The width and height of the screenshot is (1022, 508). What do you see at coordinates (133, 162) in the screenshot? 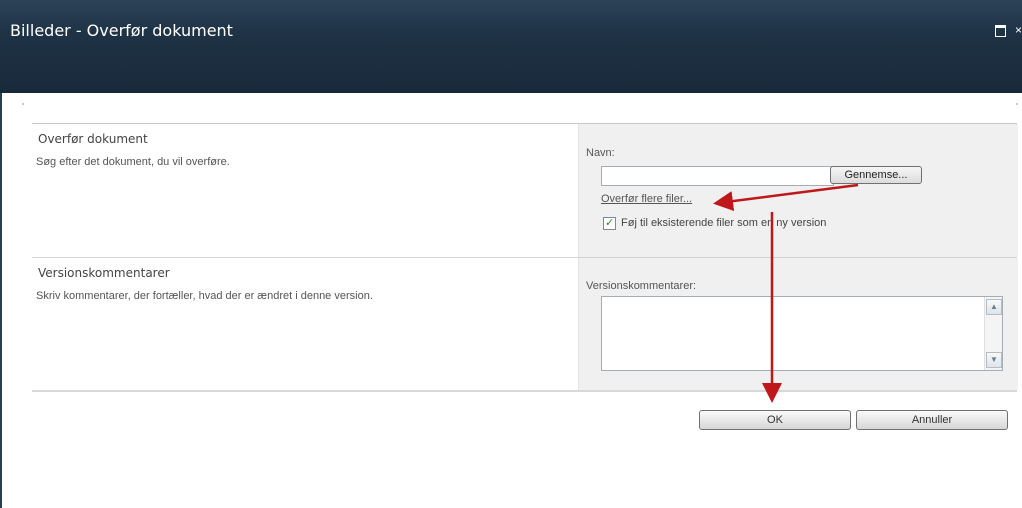
I see `upload-section-description: Søg efter det dokument, du vil overføre.` at bounding box center [133, 162].